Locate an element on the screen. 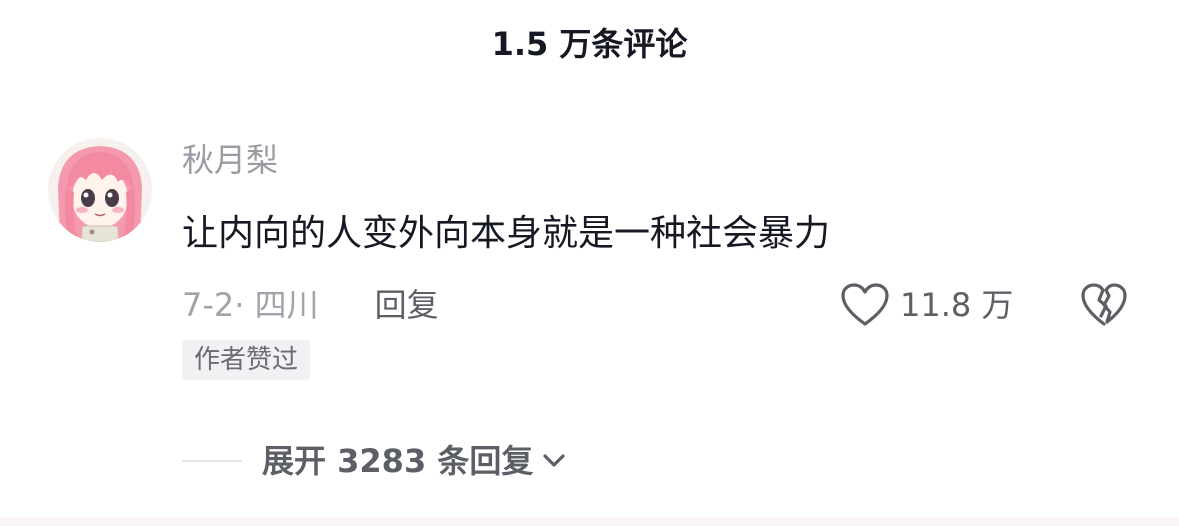 The width and height of the screenshot is (1179, 526). reply-button: 回复 is located at coordinates (407, 305).